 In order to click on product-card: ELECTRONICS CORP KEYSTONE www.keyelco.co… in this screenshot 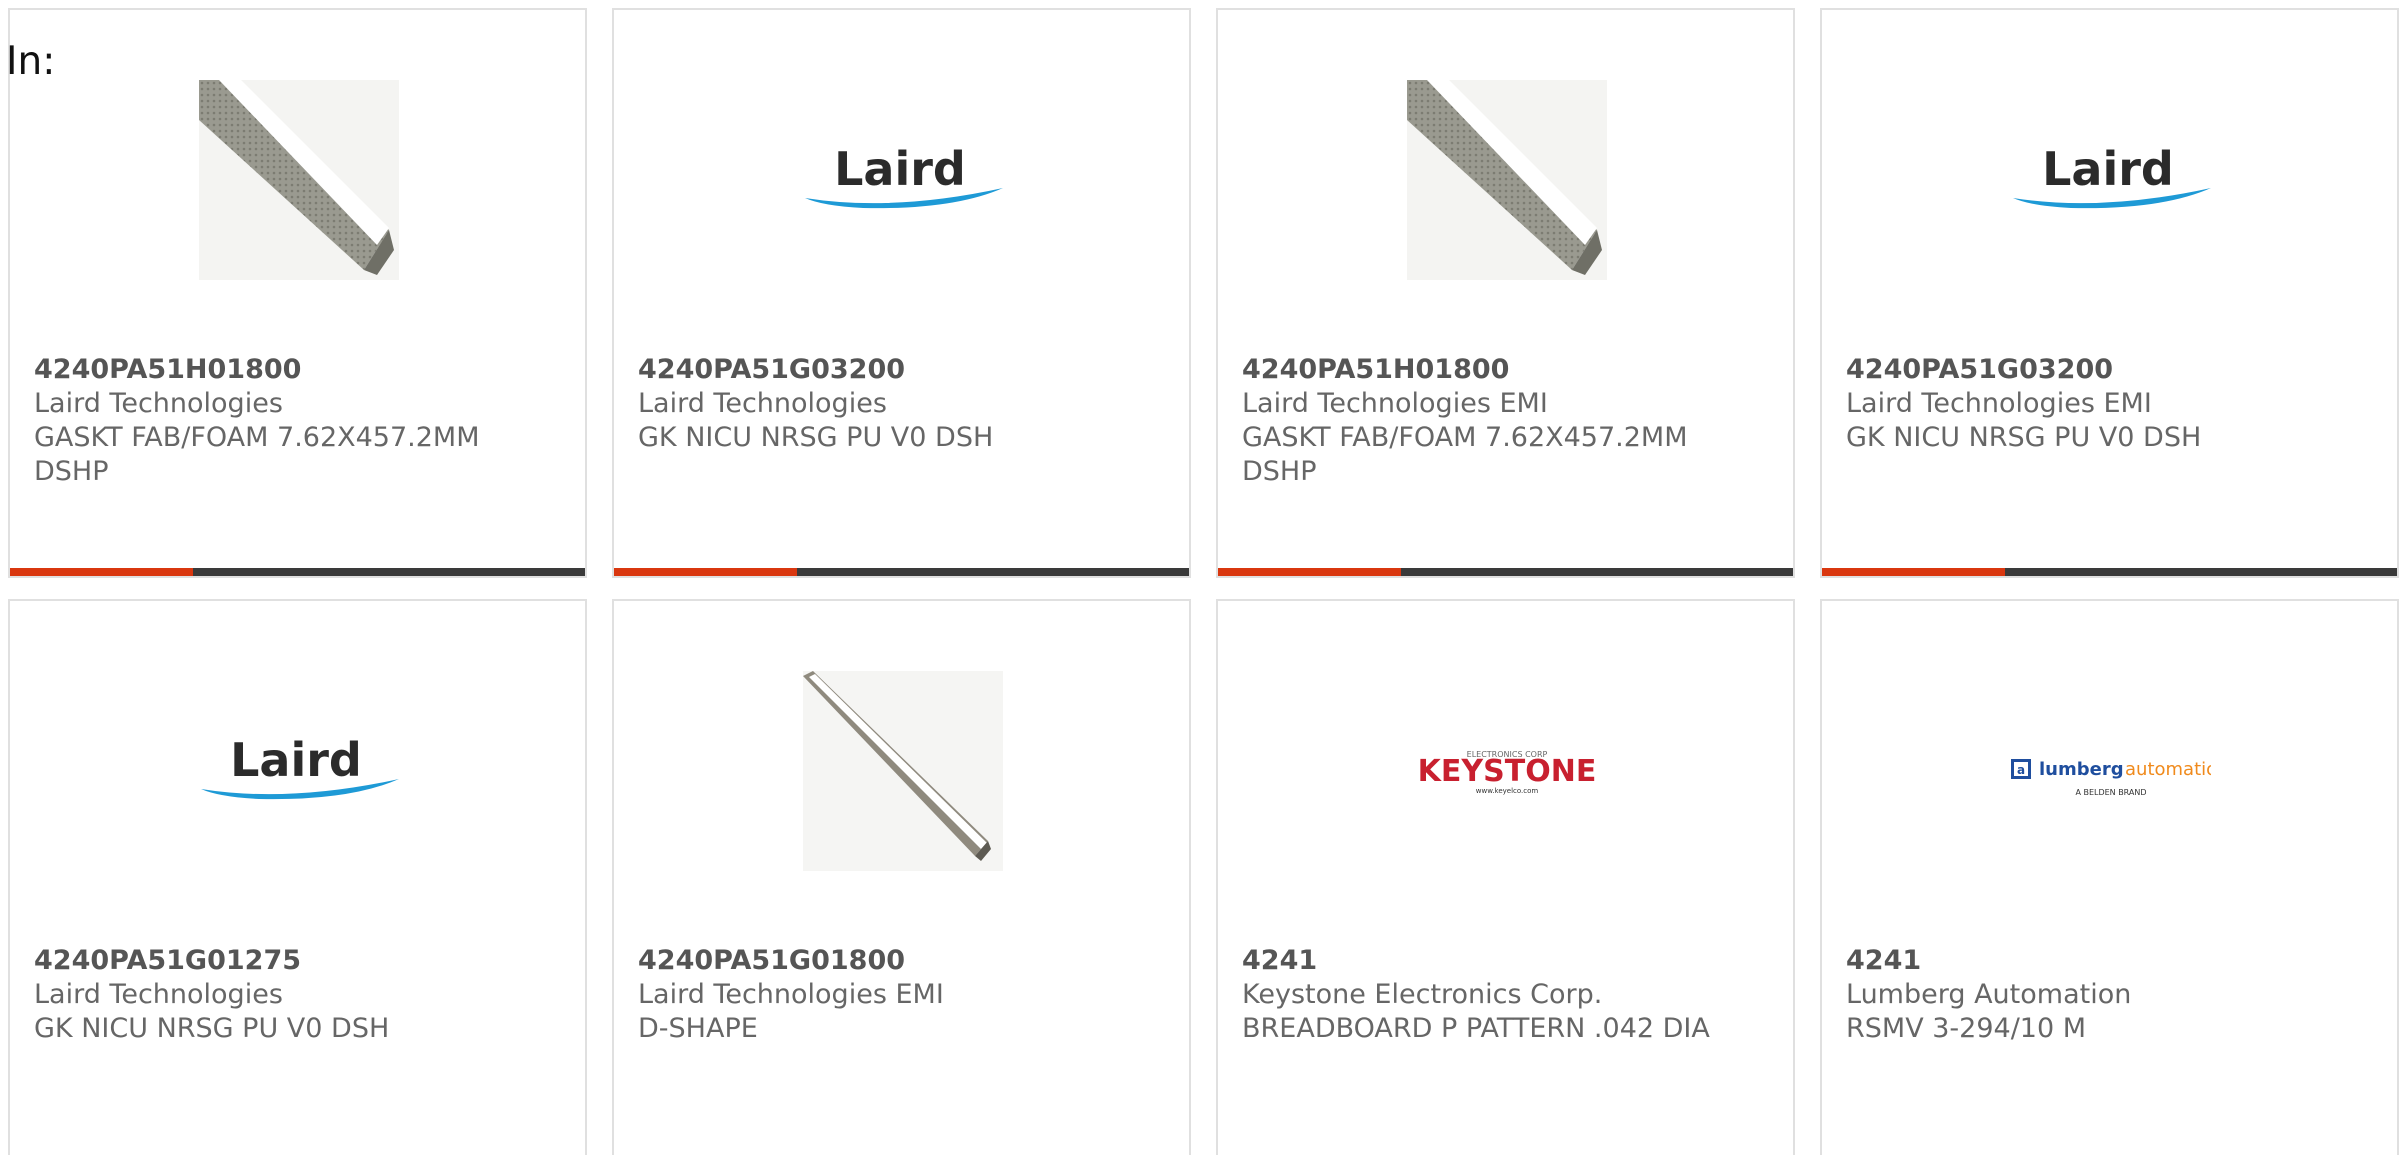, I will do `click(1505, 877)`.